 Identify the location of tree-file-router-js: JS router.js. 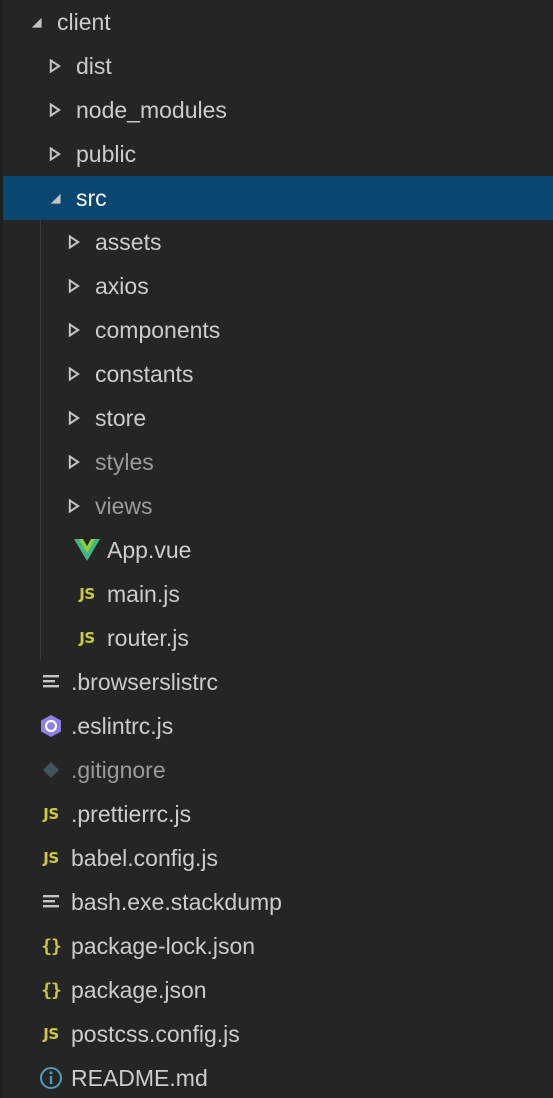
(278, 638).